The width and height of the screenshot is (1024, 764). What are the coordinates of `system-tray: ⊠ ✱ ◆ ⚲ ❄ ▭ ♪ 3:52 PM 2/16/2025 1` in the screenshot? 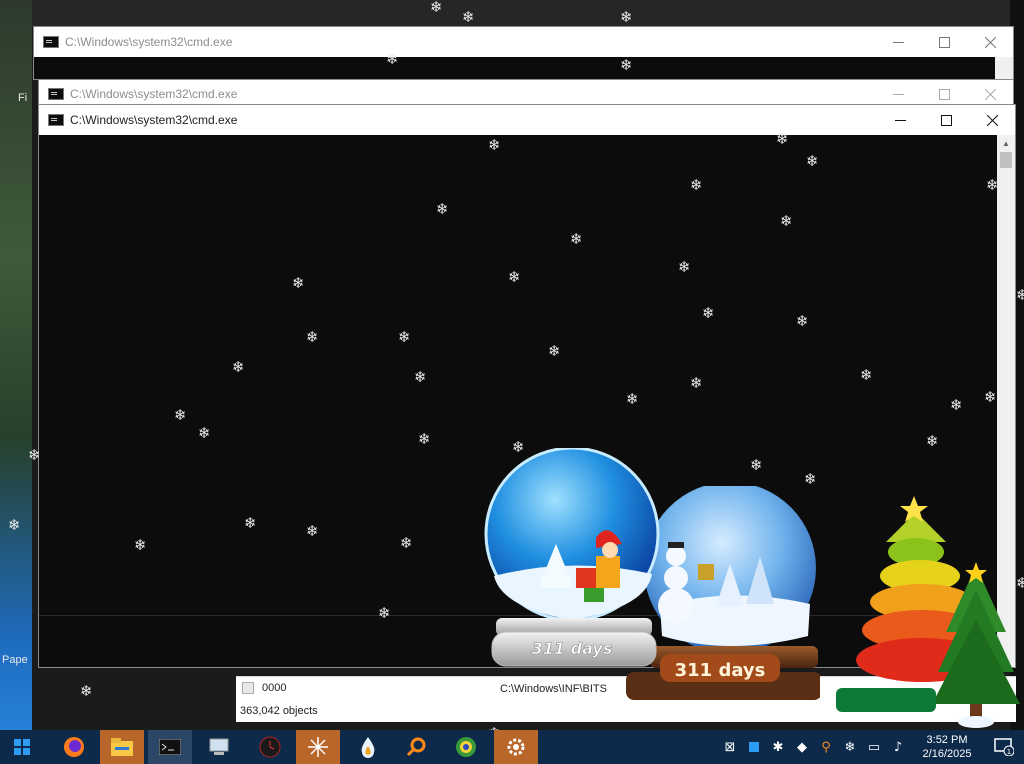 It's located at (871, 747).